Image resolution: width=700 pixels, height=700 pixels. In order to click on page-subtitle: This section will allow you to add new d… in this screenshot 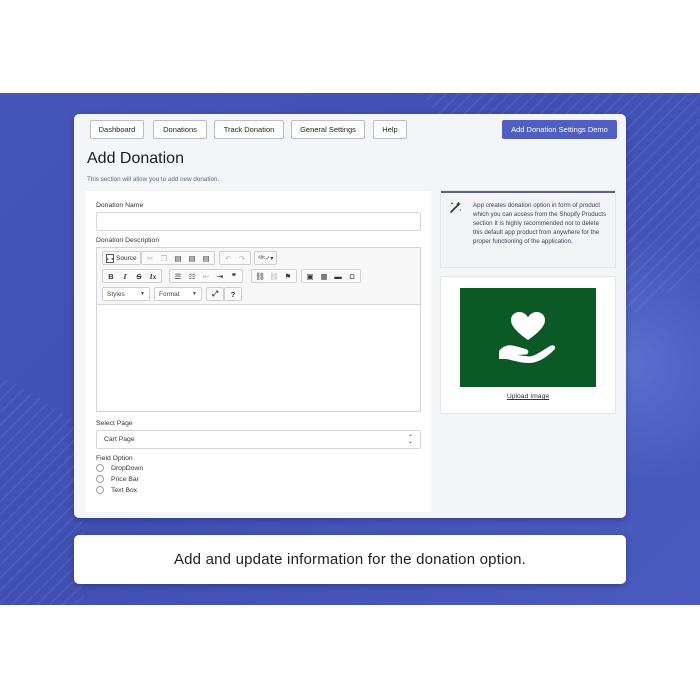, I will do `click(153, 179)`.